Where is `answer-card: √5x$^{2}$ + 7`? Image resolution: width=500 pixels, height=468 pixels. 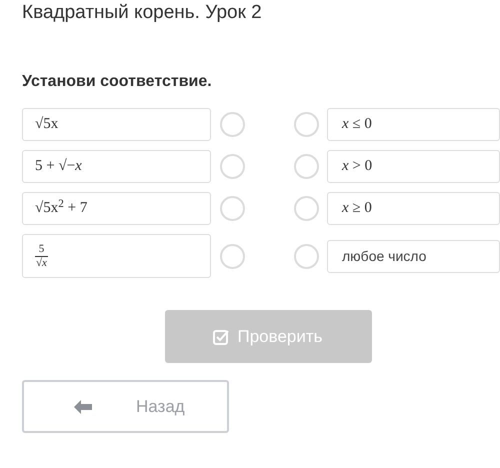
answer-card: √5x$^{2}$ + 7 is located at coordinates (116, 208).